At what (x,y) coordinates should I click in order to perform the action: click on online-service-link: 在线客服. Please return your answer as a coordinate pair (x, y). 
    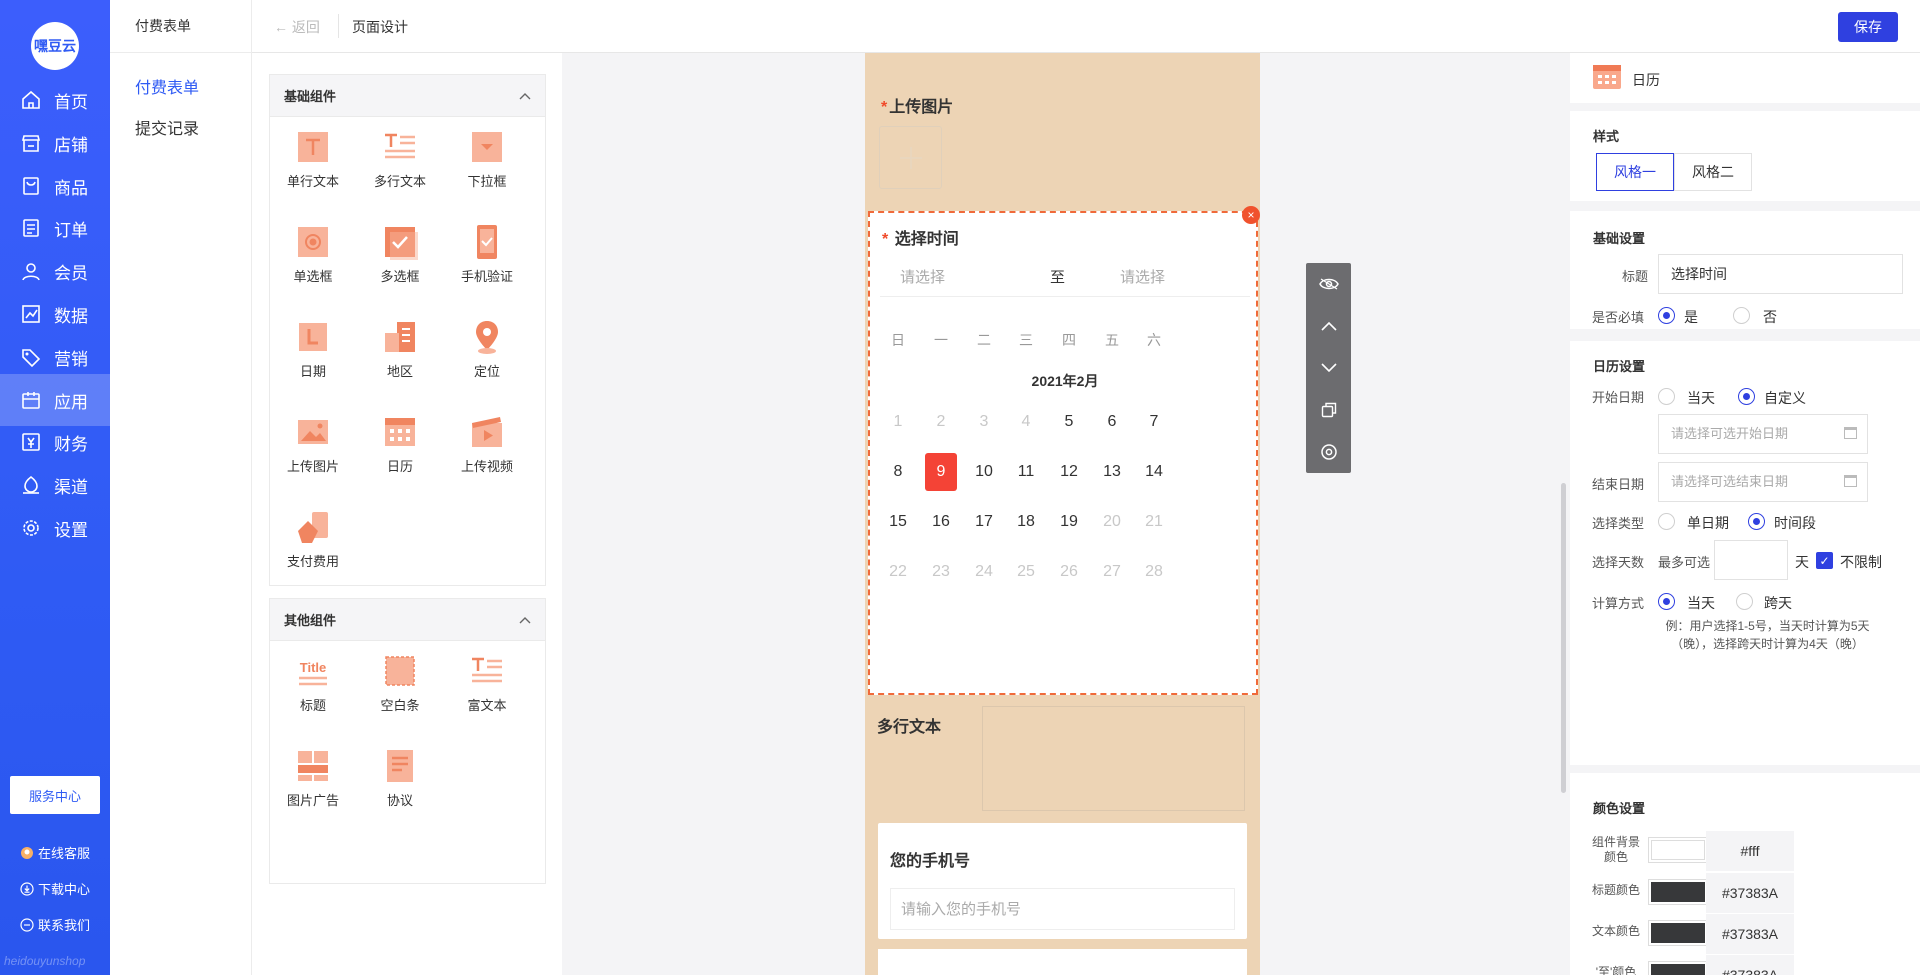
    Looking at the image, I should click on (55, 852).